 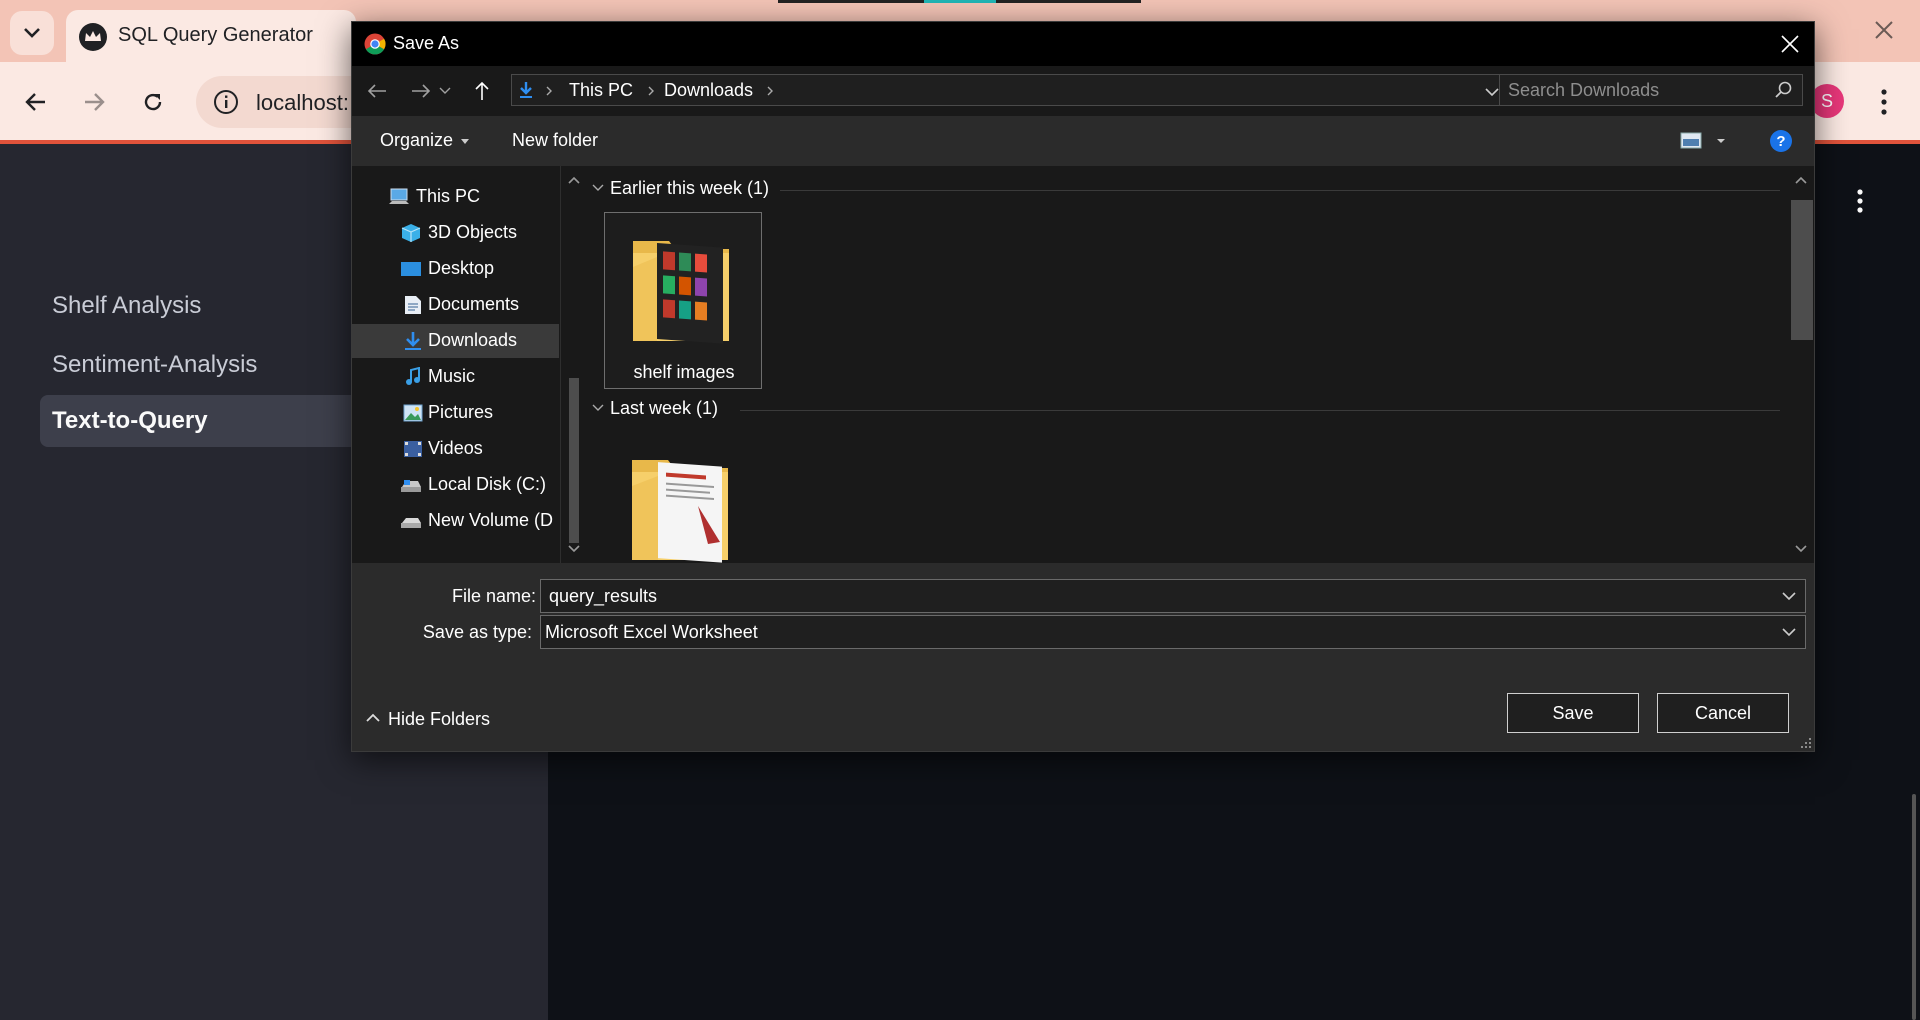 What do you see at coordinates (487, 484) in the screenshot?
I see `nav-label: Local Disk (C:)` at bounding box center [487, 484].